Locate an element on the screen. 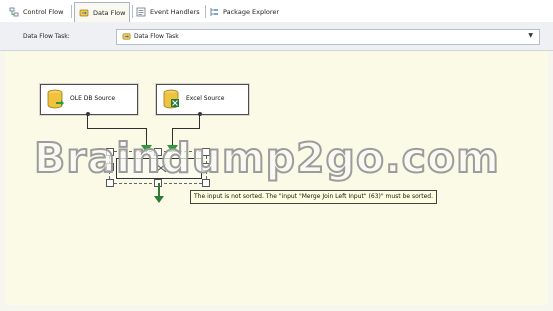  output-arrow-icon is located at coordinates (159, 199).